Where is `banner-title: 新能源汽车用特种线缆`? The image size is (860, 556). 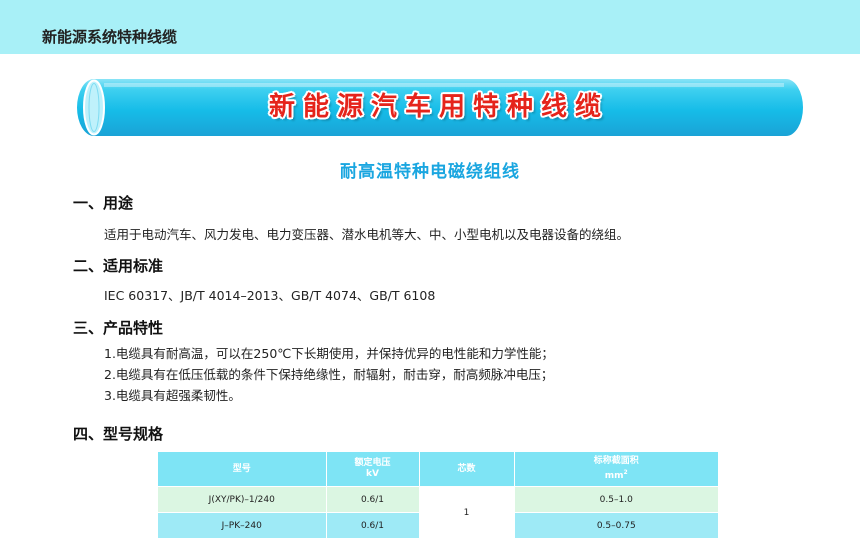
banner-title: 新能源汽车用特种线缆 is located at coordinates (438, 107).